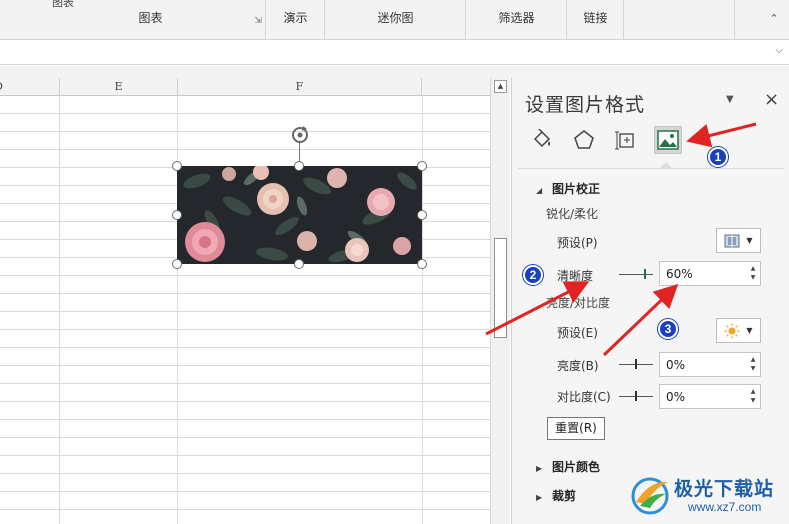  I want to click on sharpen-presets-dropdown: ▼, so click(738, 240).